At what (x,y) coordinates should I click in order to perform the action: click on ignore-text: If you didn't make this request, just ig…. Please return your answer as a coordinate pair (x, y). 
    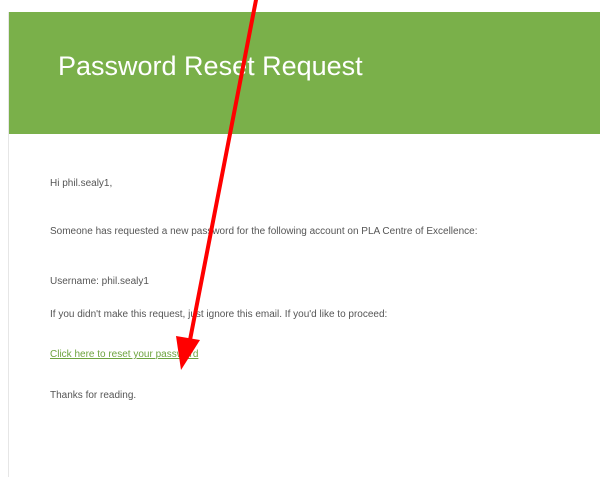
    Looking at the image, I should click on (219, 314).